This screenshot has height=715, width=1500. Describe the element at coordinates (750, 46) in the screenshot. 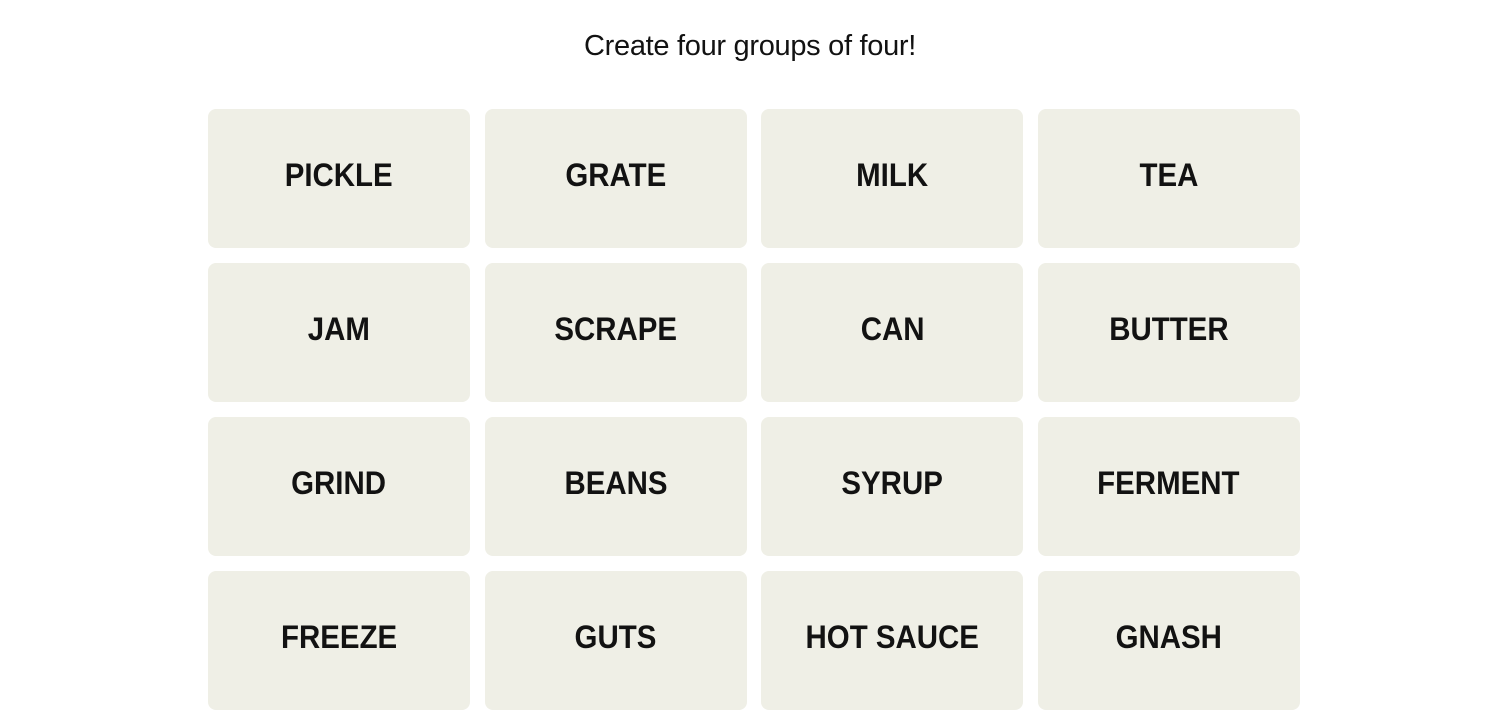

I see `instructions-heading: Create four groups of four!` at that location.